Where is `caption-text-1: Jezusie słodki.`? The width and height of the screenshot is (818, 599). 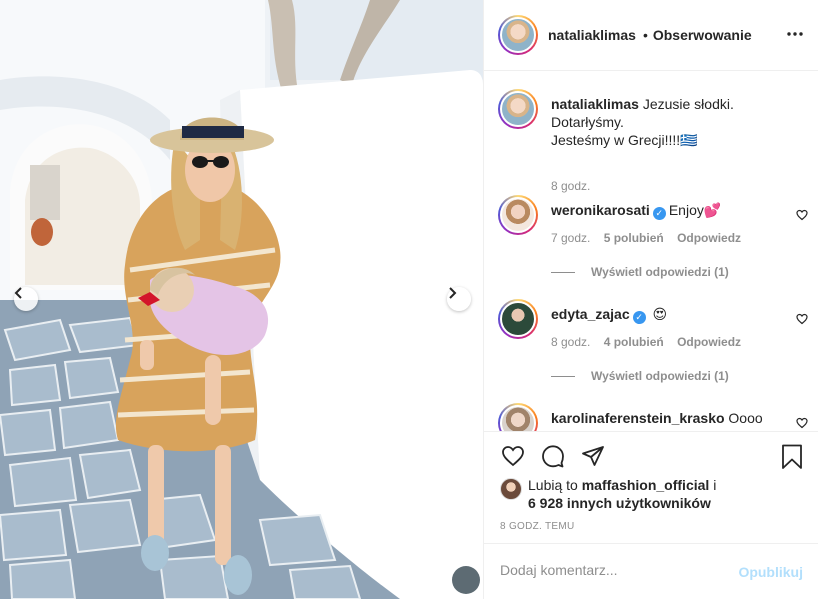
caption-text-1: Jezusie słodki. is located at coordinates (688, 104).